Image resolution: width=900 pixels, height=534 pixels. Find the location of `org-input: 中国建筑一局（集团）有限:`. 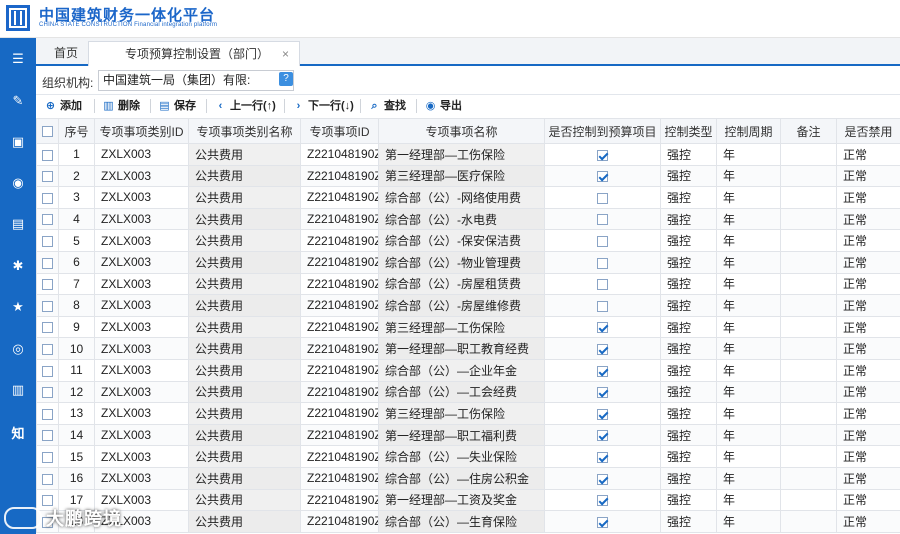

org-input: 中国建筑一局（集团）有限: is located at coordinates (196, 80).